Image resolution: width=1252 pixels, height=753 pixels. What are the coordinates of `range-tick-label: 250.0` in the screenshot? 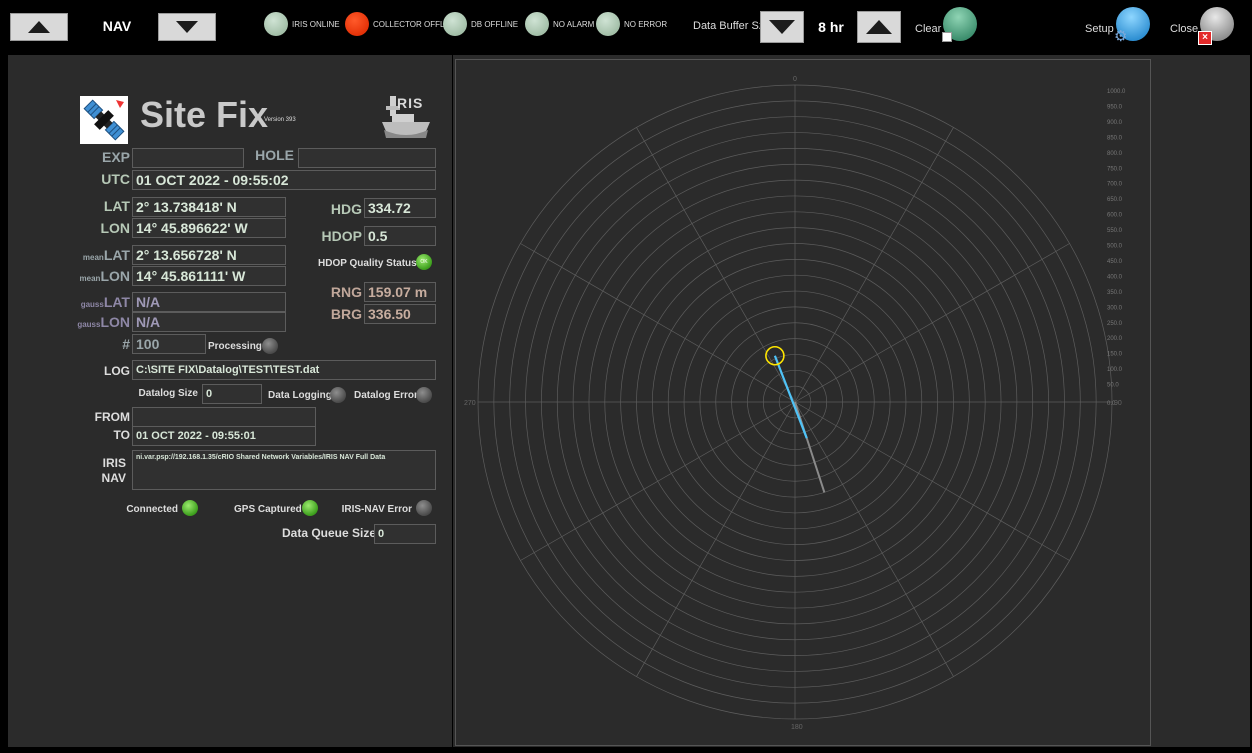 It's located at (1115, 324).